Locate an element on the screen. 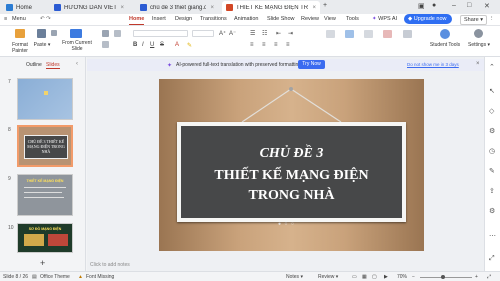 The image size is (500, 281). try-now-button: Try Now is located at coordinates (311, 64).